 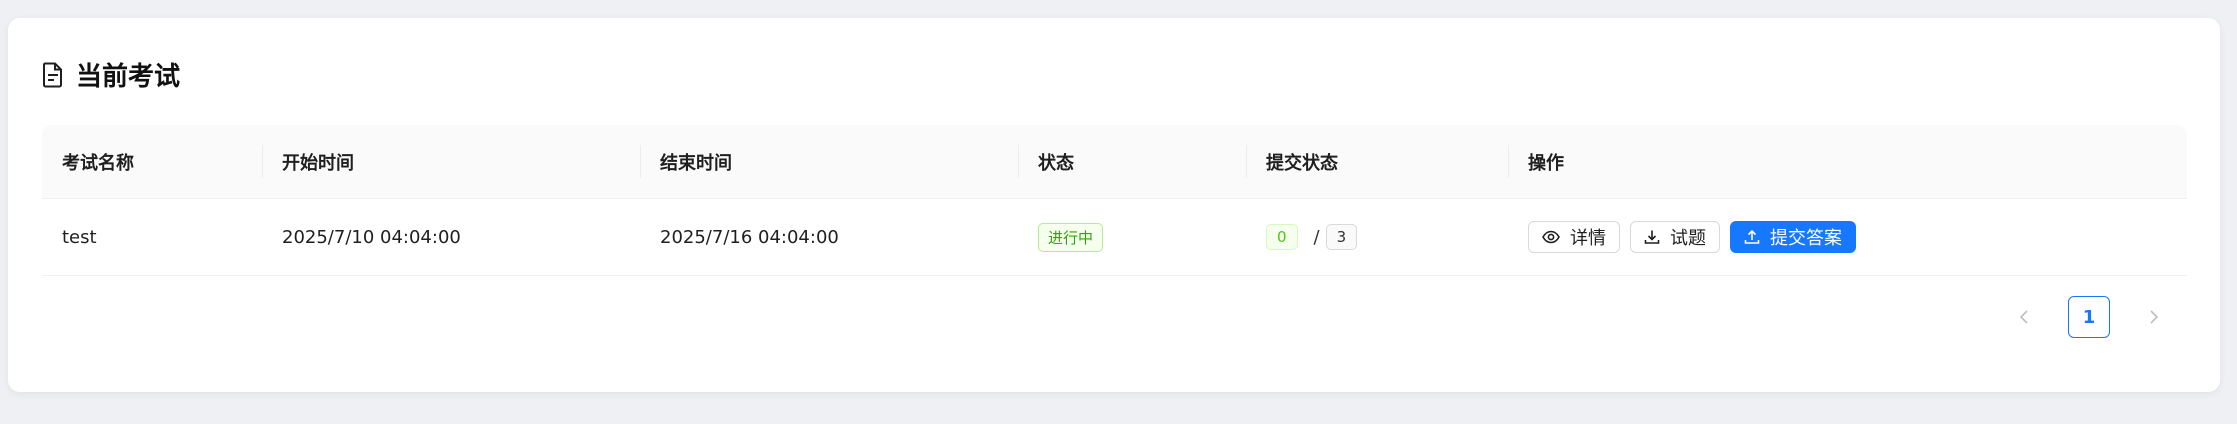 I want to click on card-header: 当前考试, so click(x=111, y=74).